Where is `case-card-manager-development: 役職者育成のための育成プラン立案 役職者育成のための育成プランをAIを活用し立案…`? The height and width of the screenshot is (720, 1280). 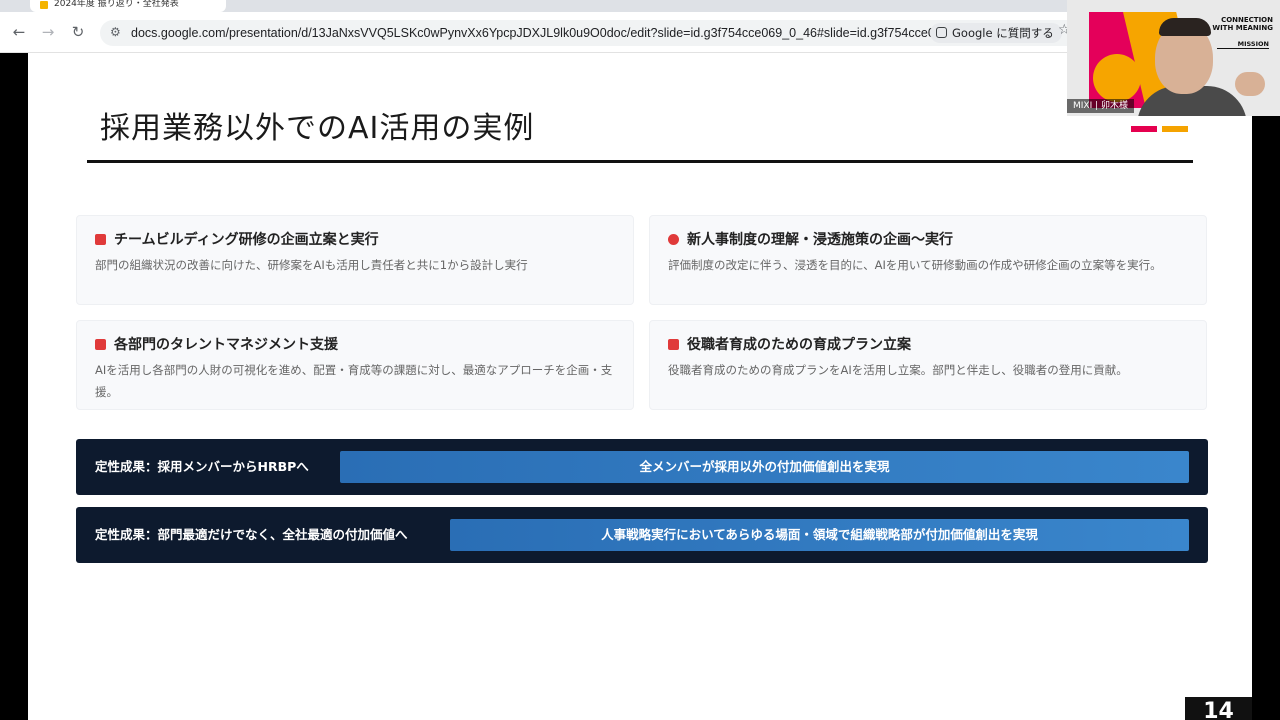 case-card-manager-development: 役職者育成のための育成プラン立案 役職者育成のための育成プランをAIを活用し立案… is located at coordinates (928, 365).